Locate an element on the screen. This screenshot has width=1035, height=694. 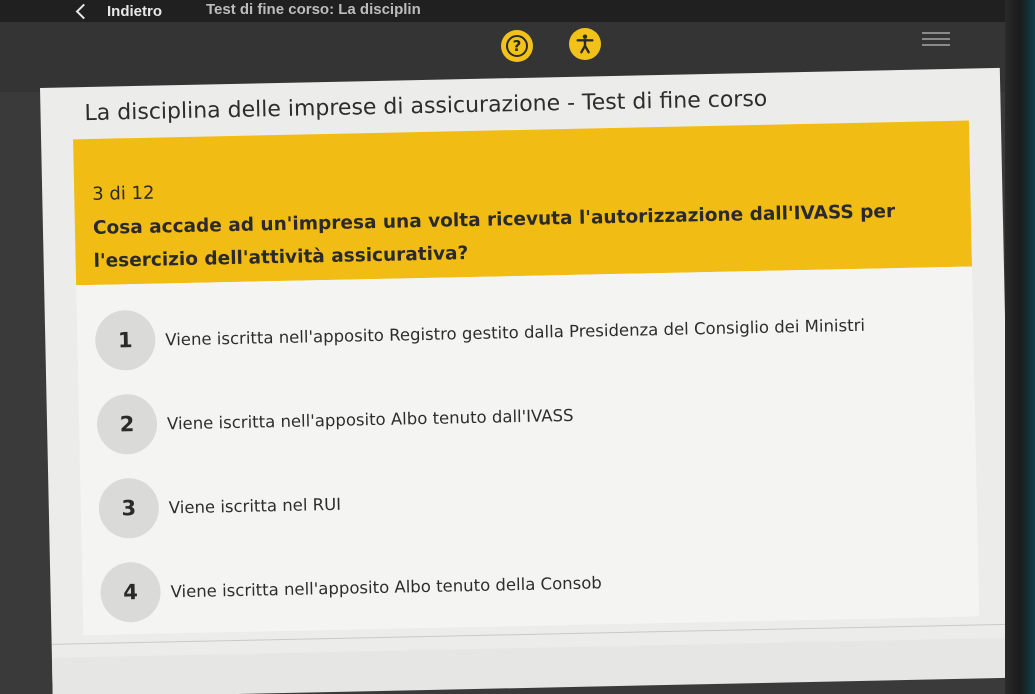
accessibility-figure is located at coordinates (585, 44).